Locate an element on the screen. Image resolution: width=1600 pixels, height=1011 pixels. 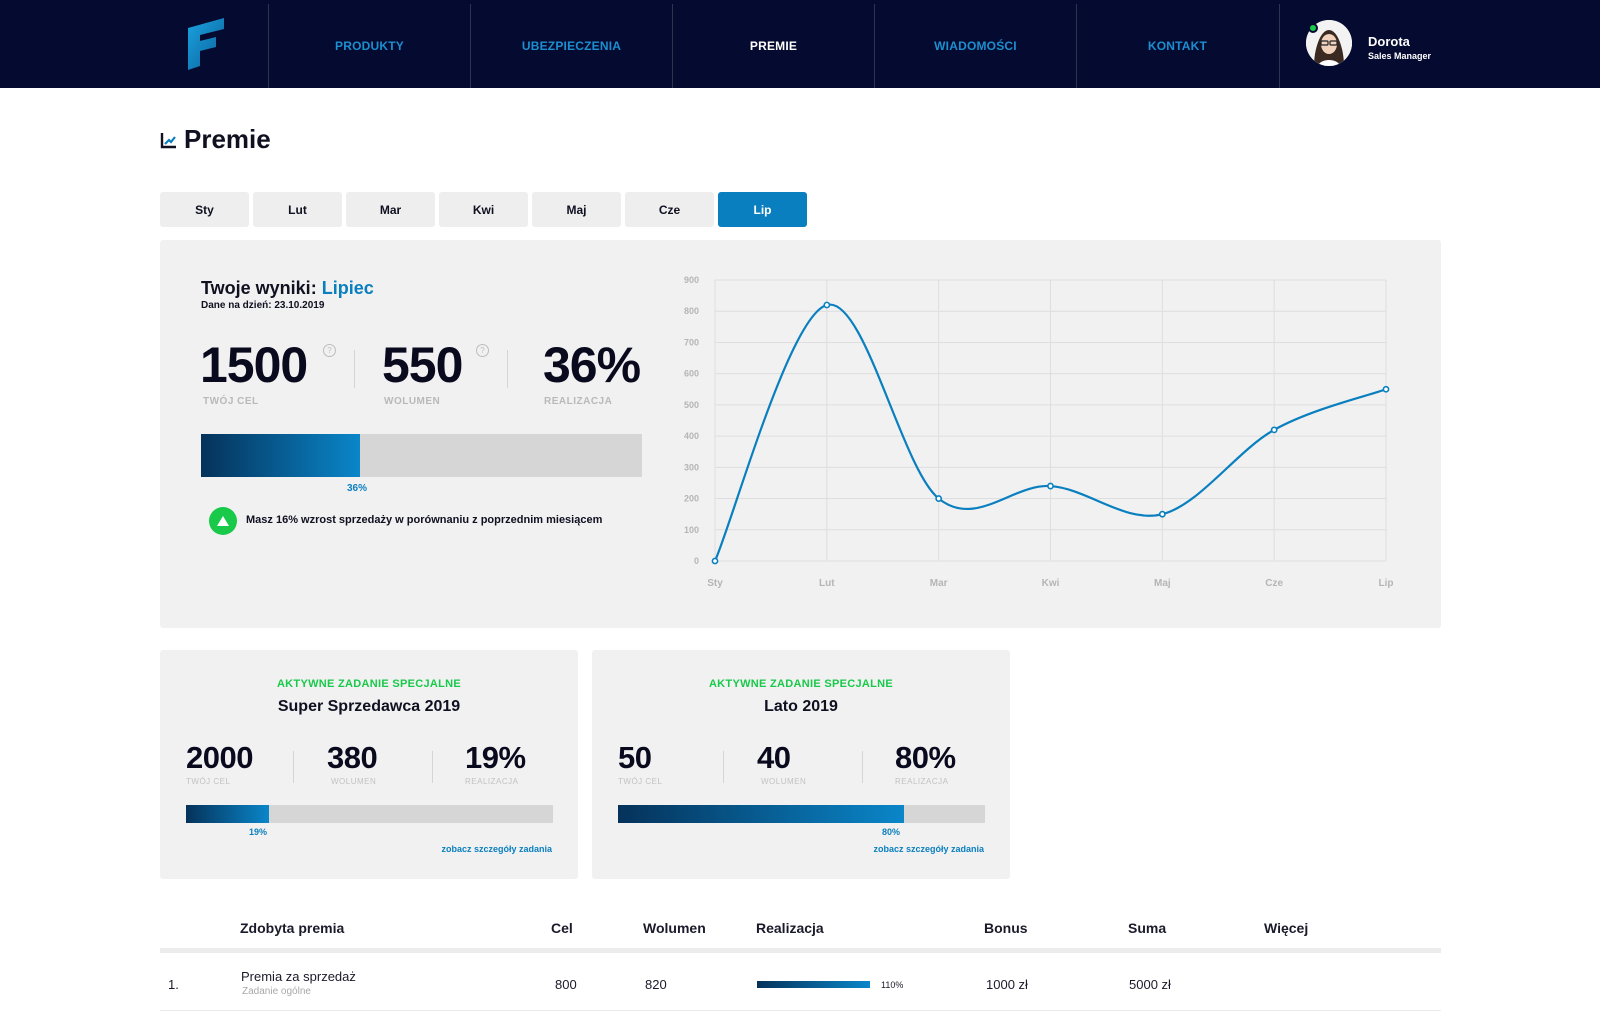
results-date: Dane na dzień: 23.10.2019 is located at coordinates (263, 305).